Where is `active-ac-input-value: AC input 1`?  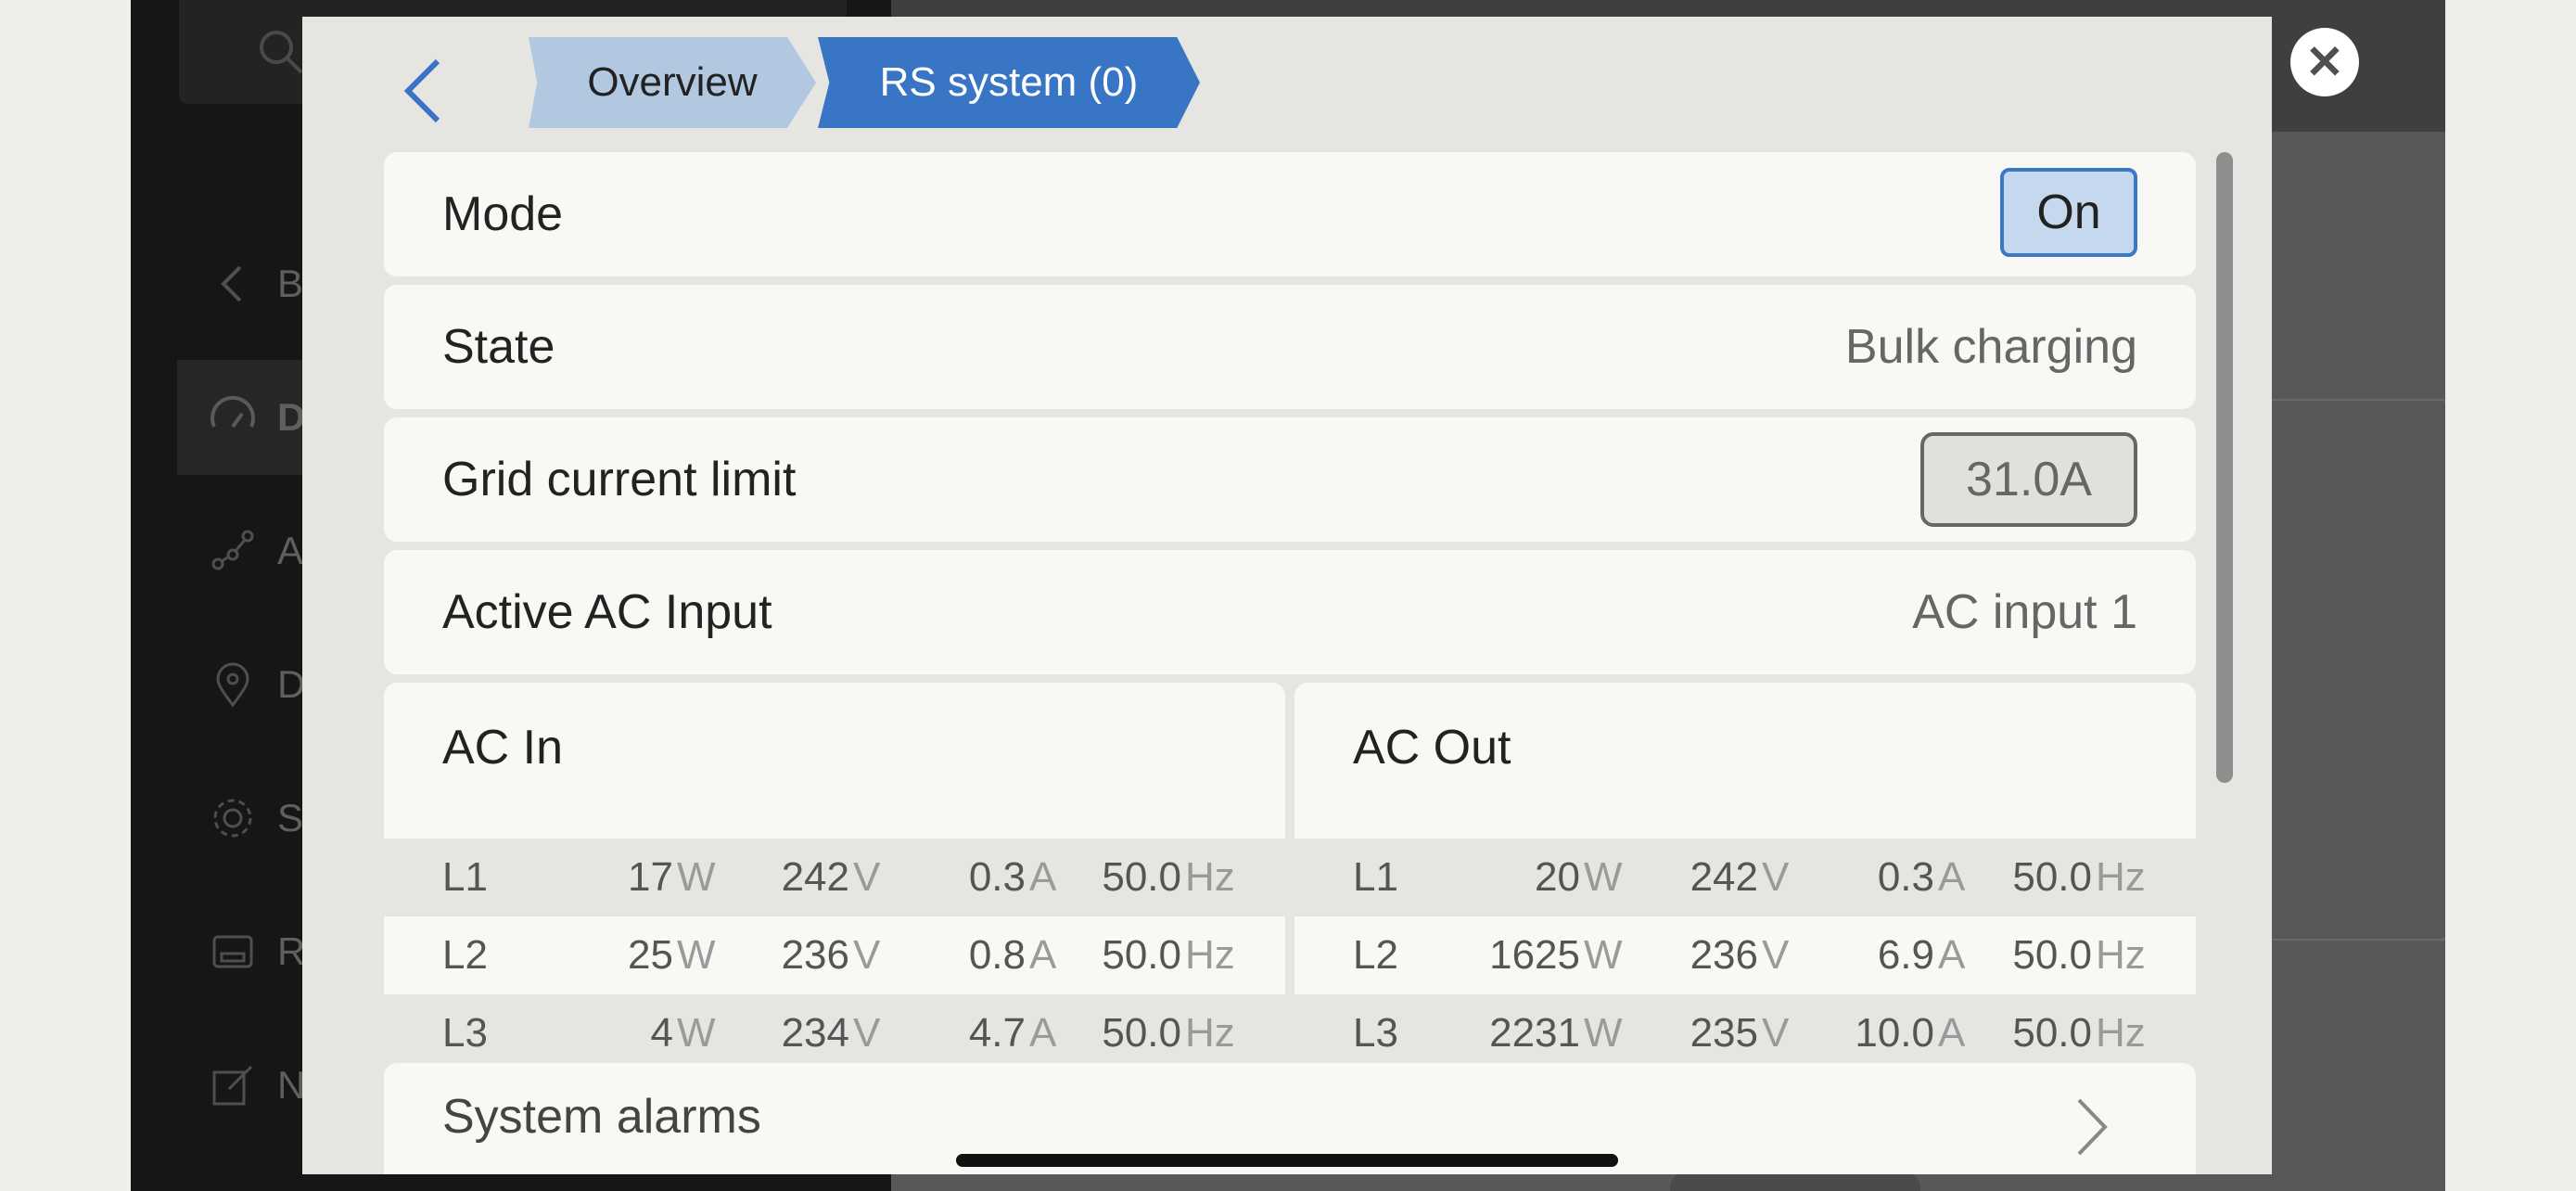
active-ac-input-value: AC input 1 is located at coordinates (2024, 612).